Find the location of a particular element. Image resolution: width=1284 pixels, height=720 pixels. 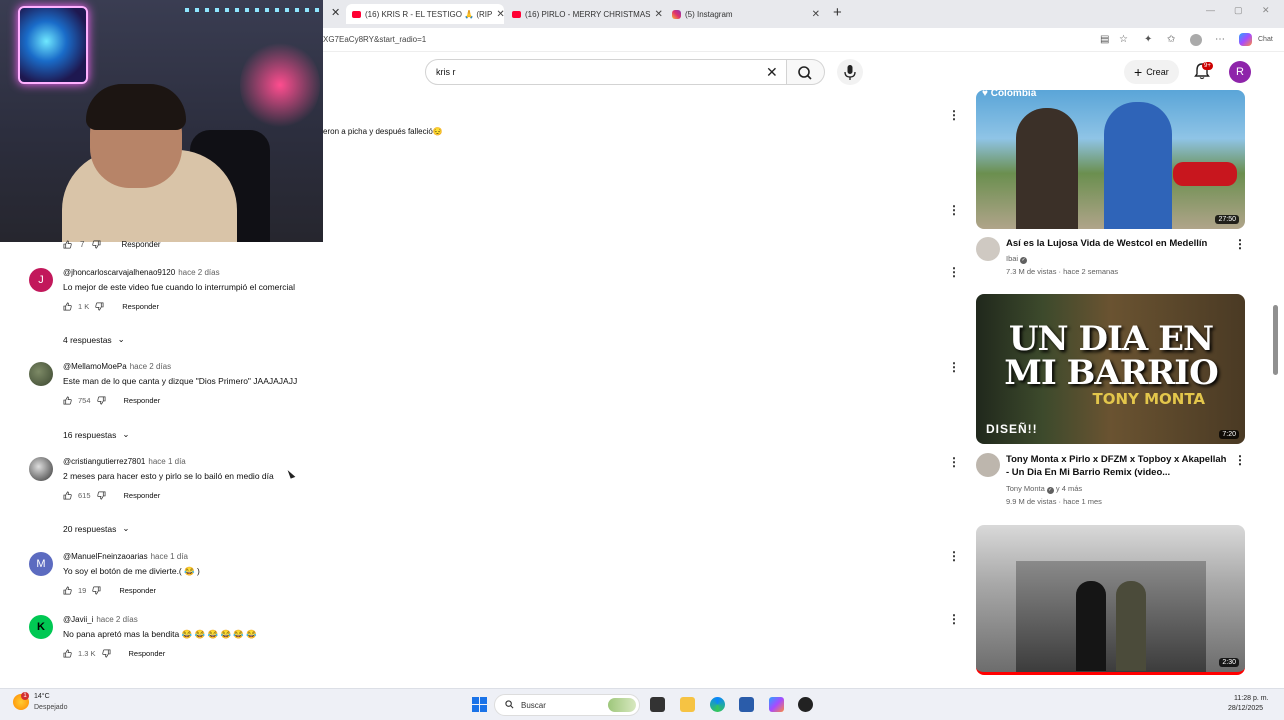

video-thumbnail: 2:30 is located at coordinates (1110, 600).